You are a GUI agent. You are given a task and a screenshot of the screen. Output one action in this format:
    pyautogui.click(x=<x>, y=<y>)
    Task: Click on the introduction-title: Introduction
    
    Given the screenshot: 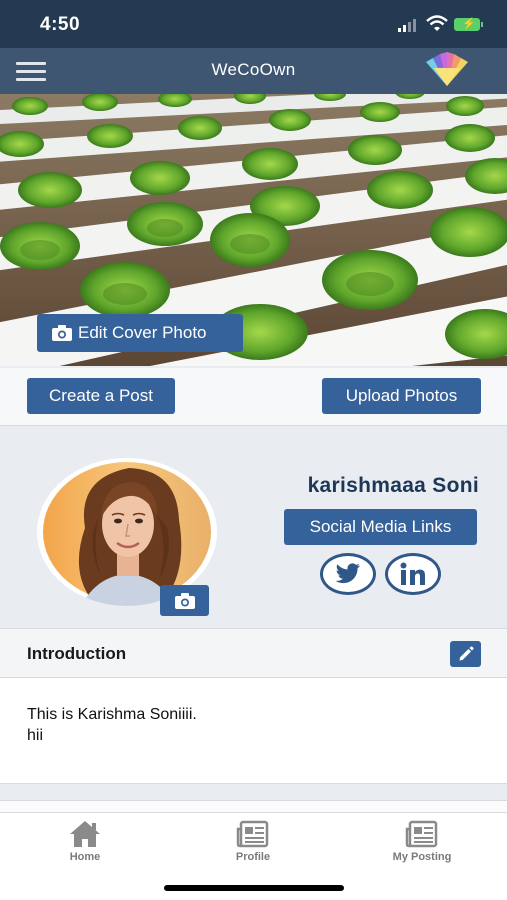 What is the action you would take?
    pyautogui.click(x=77, y=653)
    